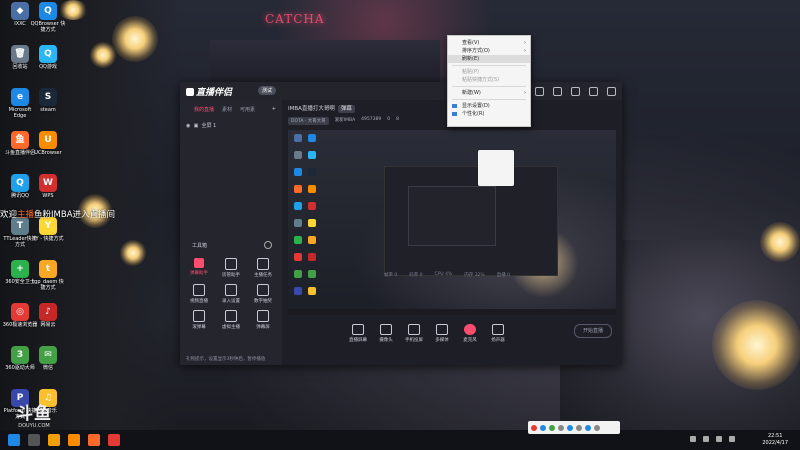 This screenshot has width=800, height=450. I want to click on app-icon: e, so click(20, 97).